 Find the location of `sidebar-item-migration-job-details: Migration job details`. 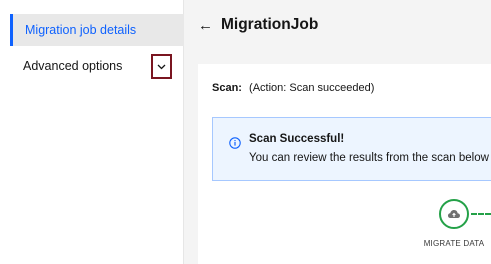

sidebar-item-migration-job-details: Migration job details is located at coordinates (97, 30).